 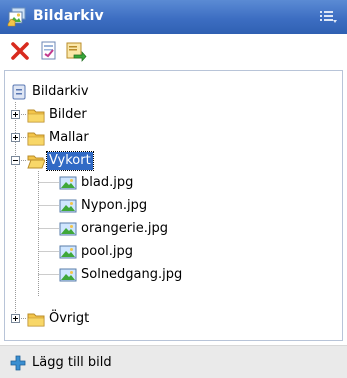 I want to click on folder-label: Mallar, so click(x=69, y=137).